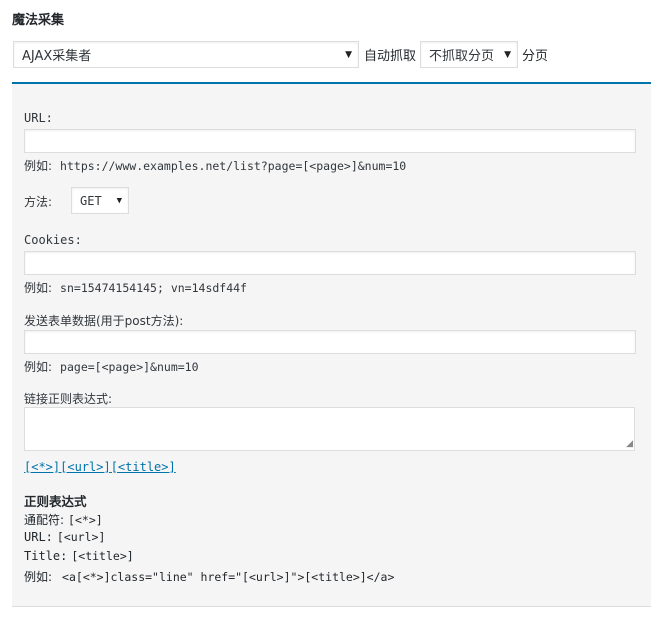  What do you see at coordinates (329, 429) in the screenshot?
I see `link-regex-textarea: ◢` at bounding box center [329, 429].